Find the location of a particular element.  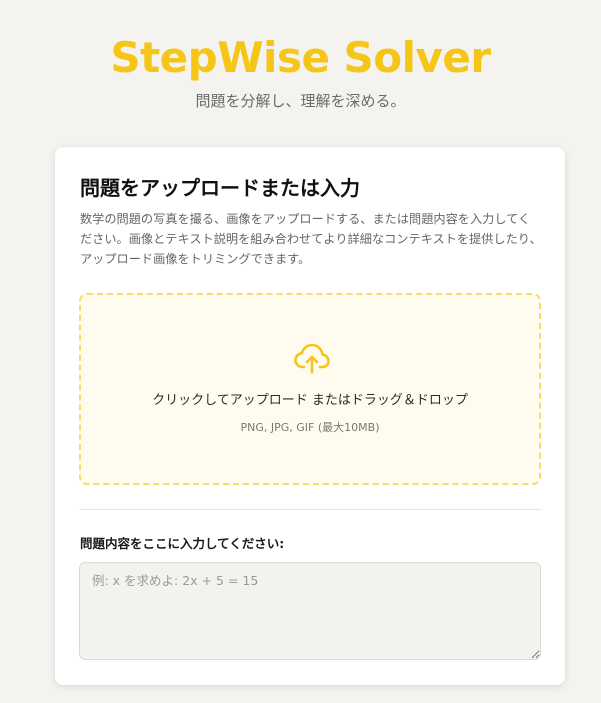

dropzone-hint: PNG, JPG, GIF (最大10MB) is located at coordinates (310, 427).